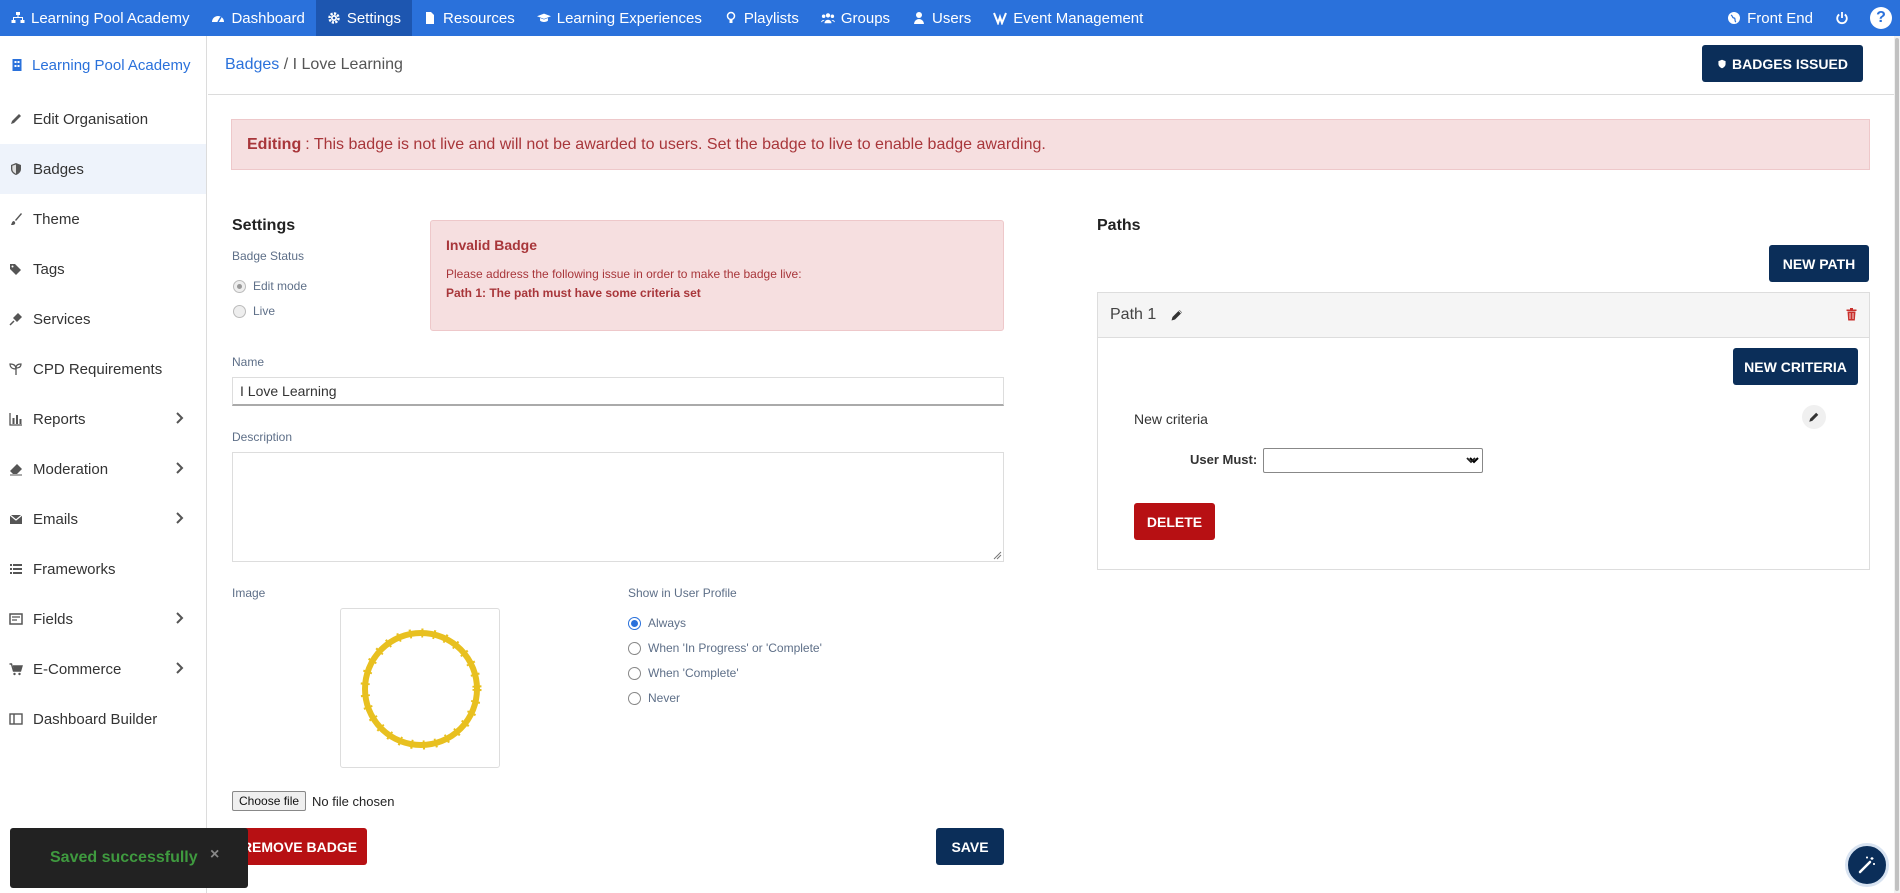  Describe the element at coordinates (1819, 263) in the screenshot. I see `new-path-button: NEW PATH` at that location.